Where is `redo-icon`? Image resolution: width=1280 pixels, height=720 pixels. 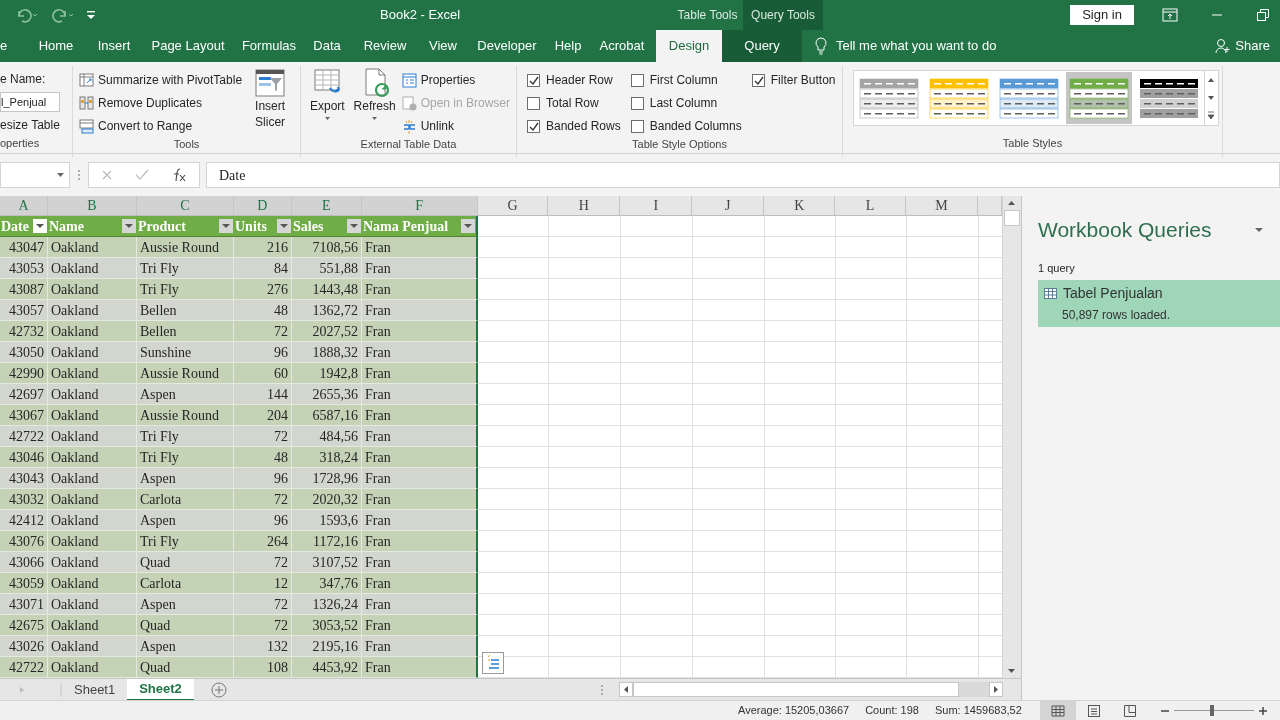
redo-icon is located at coordinates (62, 15).